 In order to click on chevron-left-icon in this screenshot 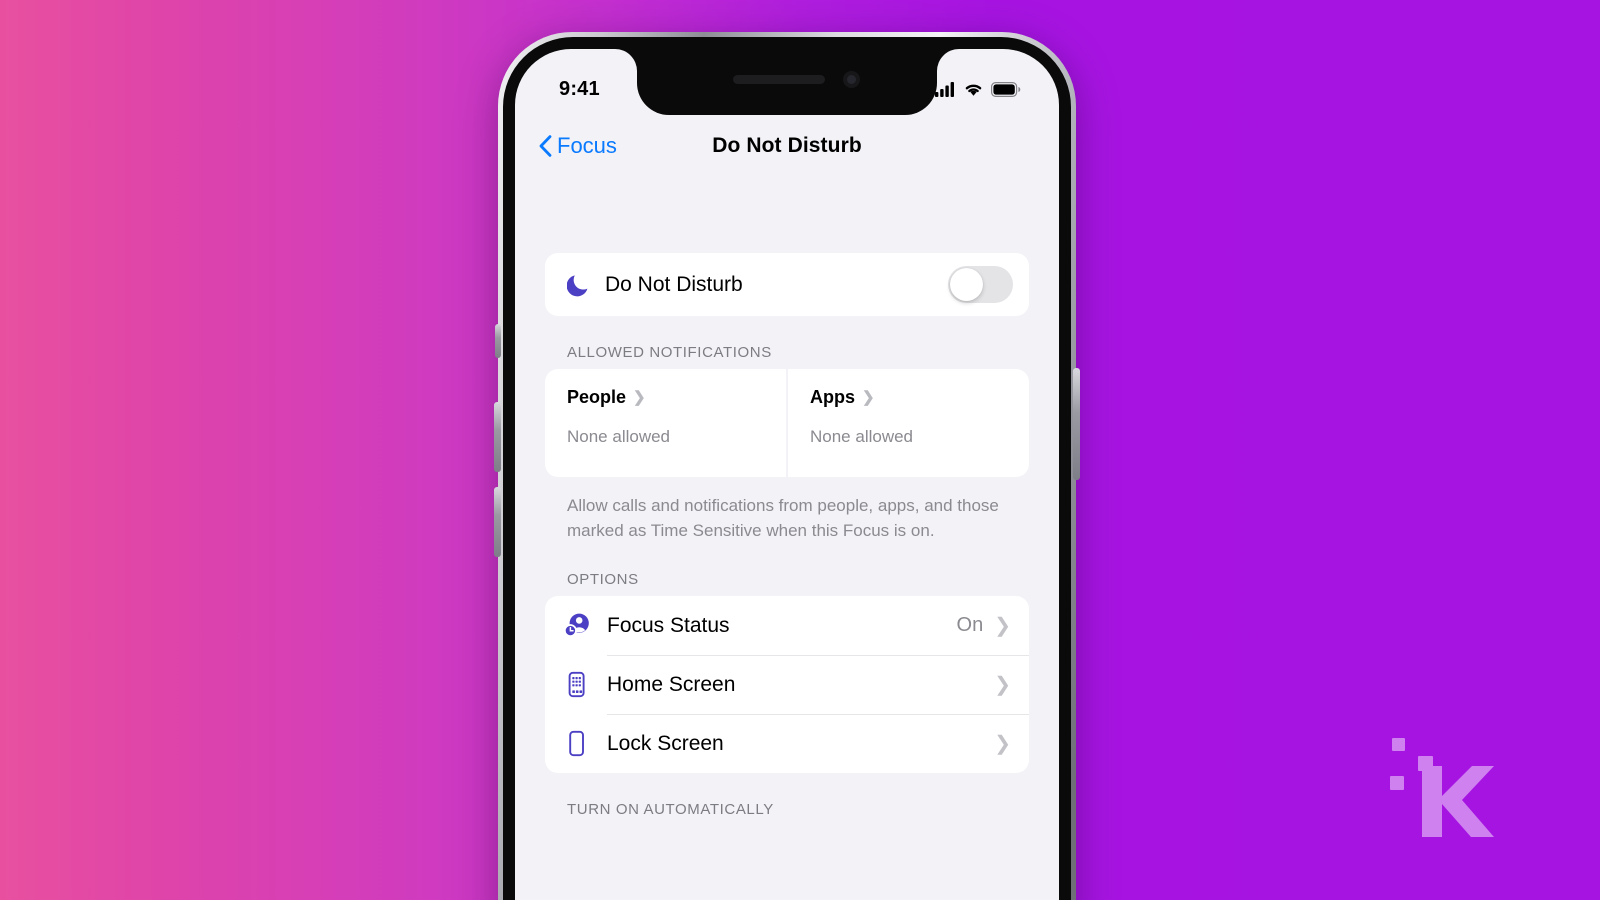, I will do `click(545, 146)`.